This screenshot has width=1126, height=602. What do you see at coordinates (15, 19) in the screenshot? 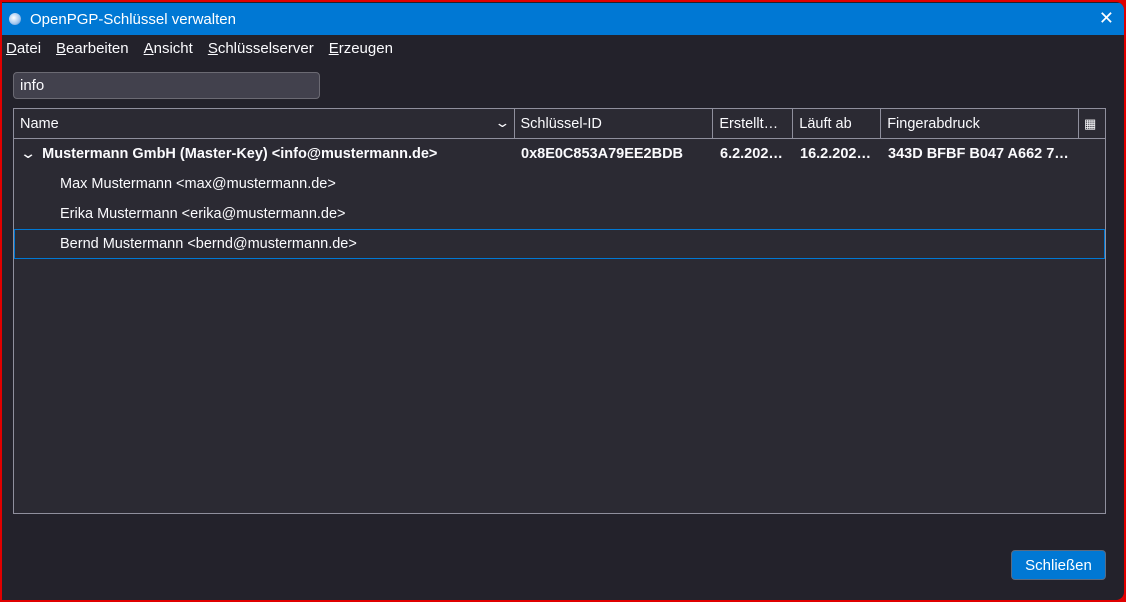
I see `app-icon` at bounding box center [15, 19].